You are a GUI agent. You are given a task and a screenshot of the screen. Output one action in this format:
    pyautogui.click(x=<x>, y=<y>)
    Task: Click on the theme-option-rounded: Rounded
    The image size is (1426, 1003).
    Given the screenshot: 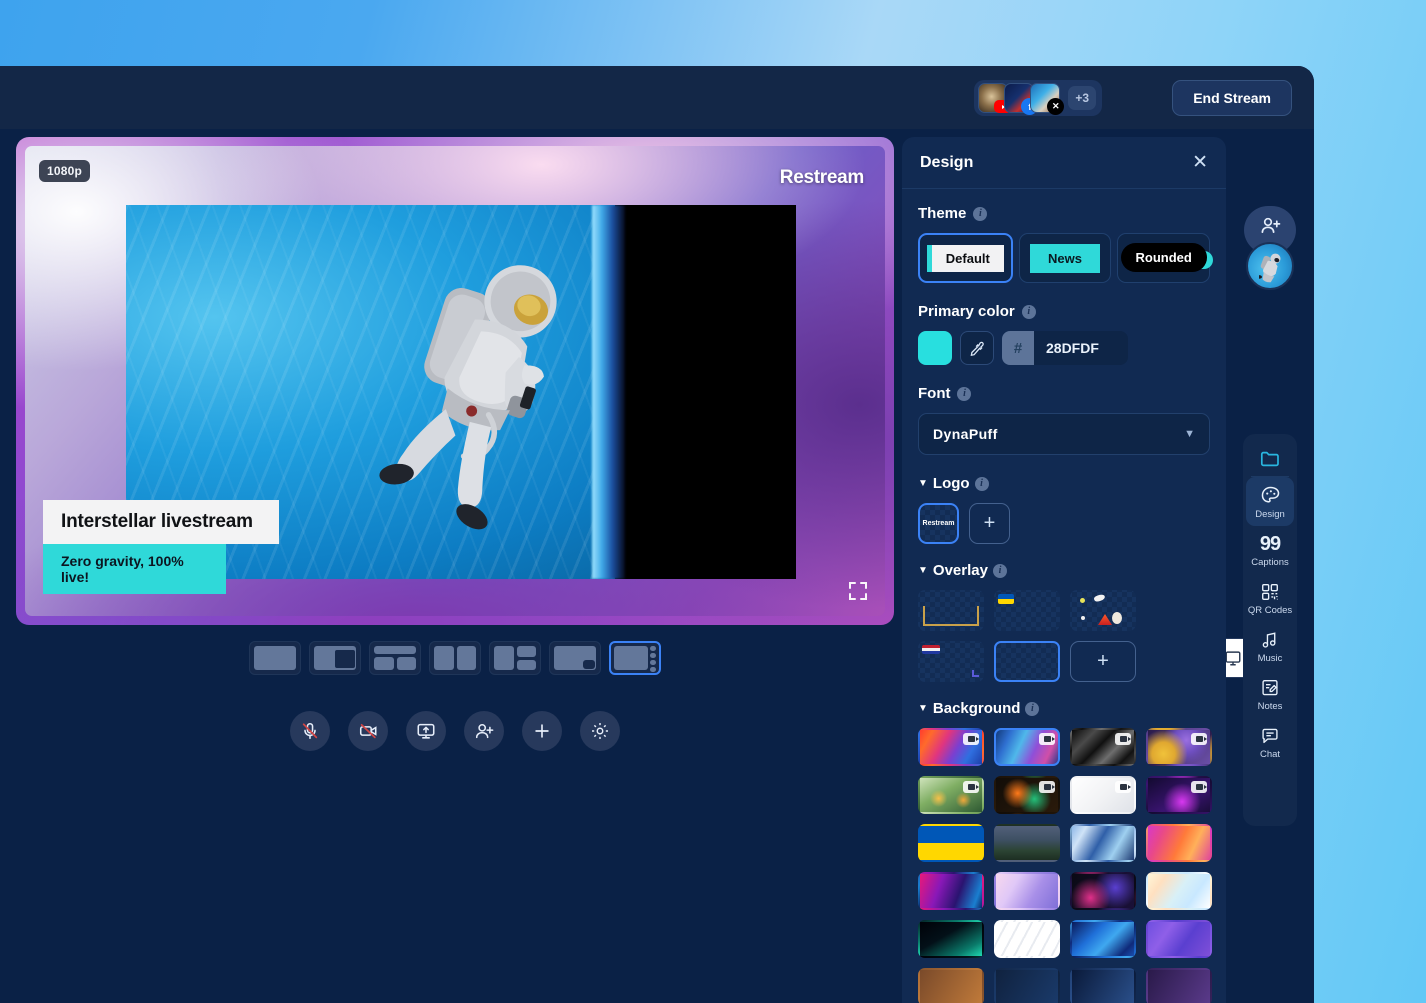 What is the action you would take?
    pyautogui.click(x=1165, y=258)
    